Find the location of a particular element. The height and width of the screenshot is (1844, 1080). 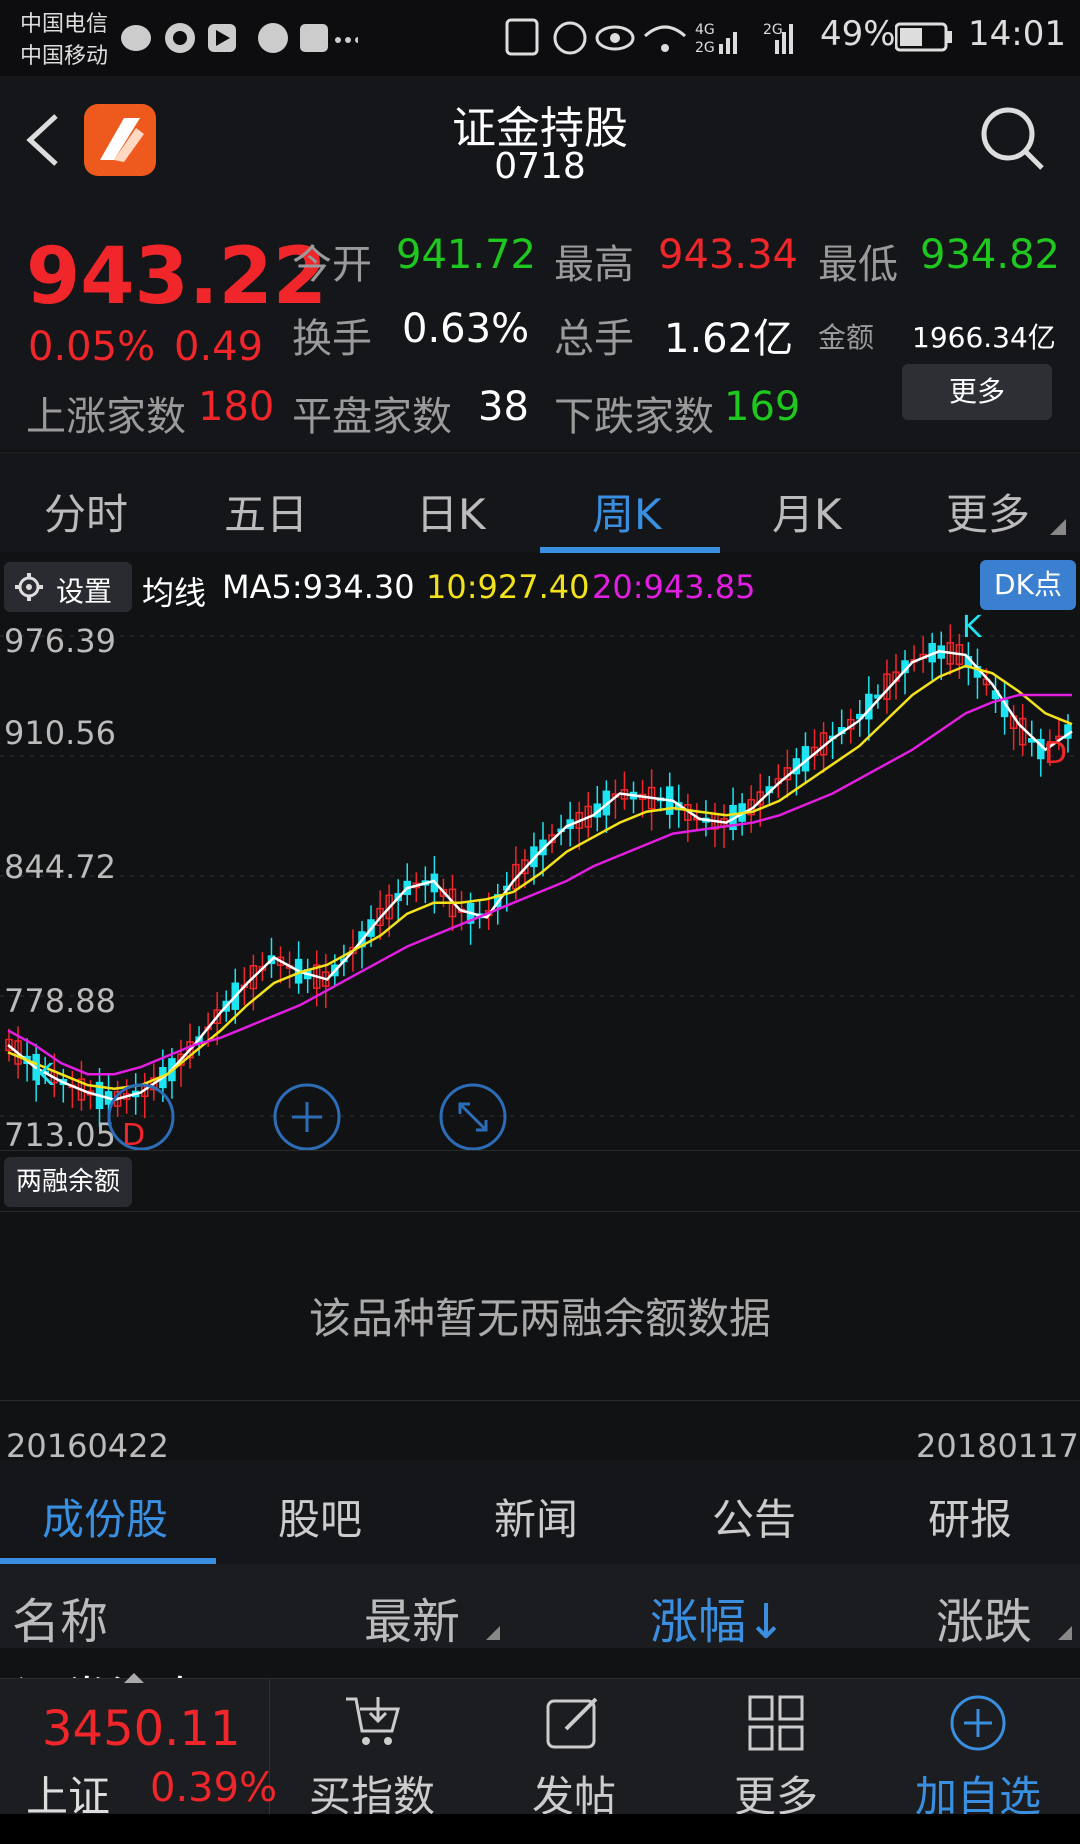

dk-point-button: DK点 is located at coordinates (1028, 585).